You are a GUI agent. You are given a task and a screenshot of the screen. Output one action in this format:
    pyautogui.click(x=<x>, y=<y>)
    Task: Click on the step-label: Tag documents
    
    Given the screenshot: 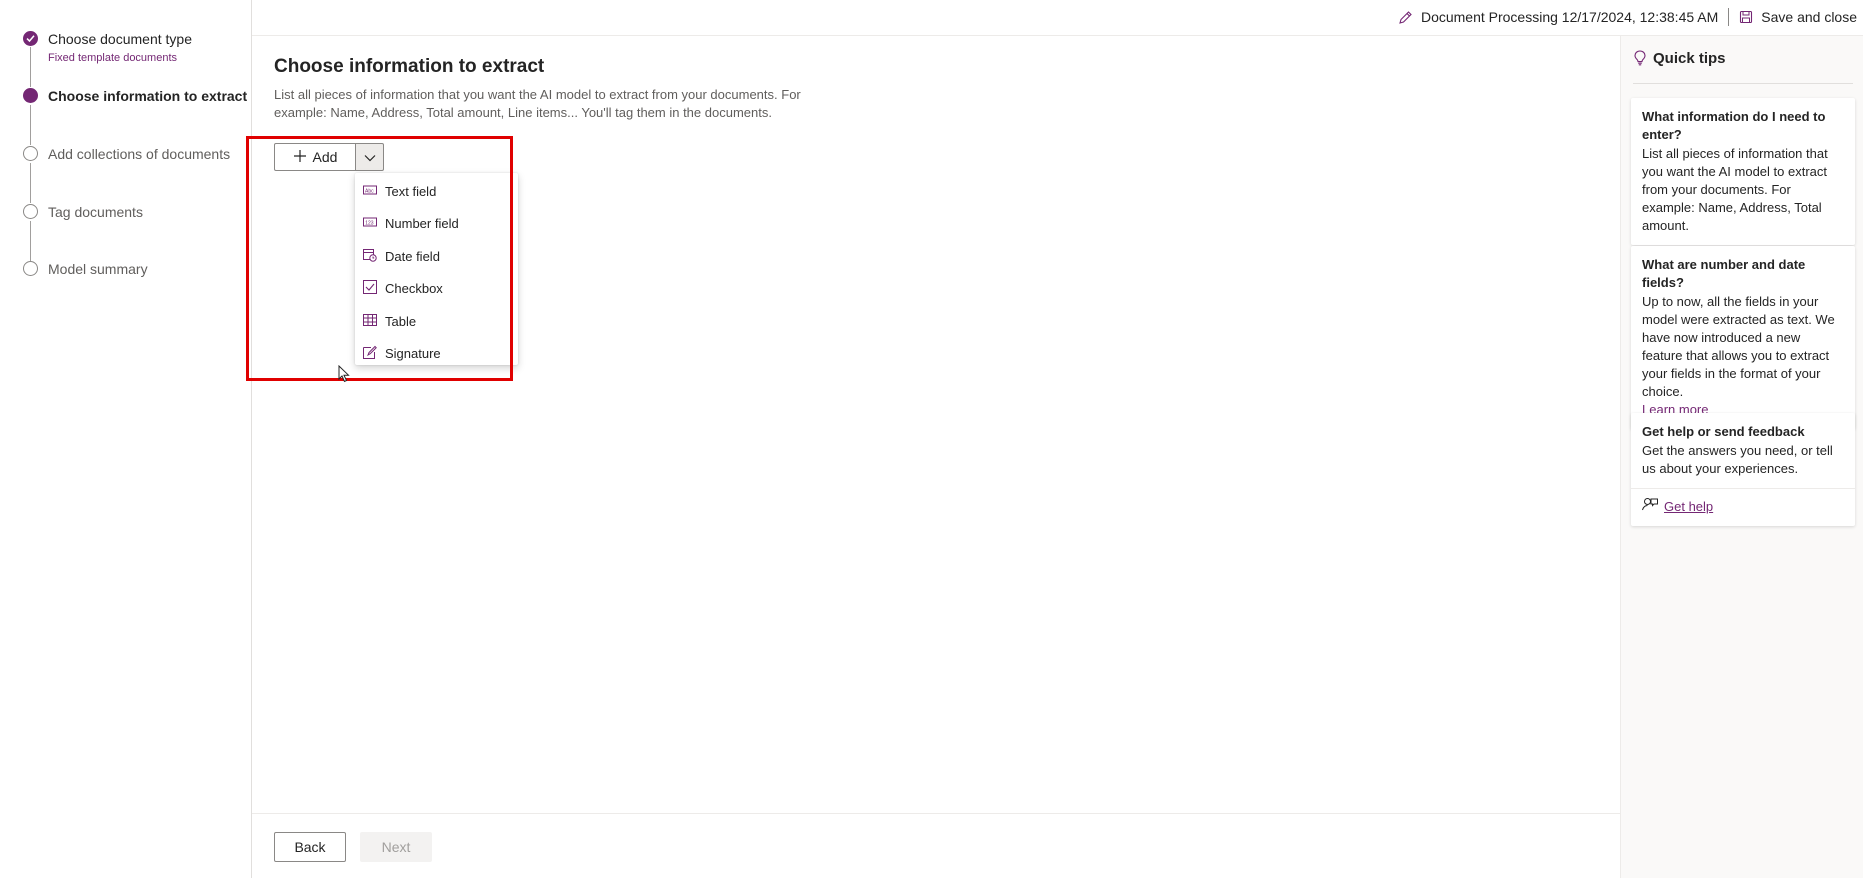 What is the action you would take?
    pyautogui.click(x=95, y=212)
    